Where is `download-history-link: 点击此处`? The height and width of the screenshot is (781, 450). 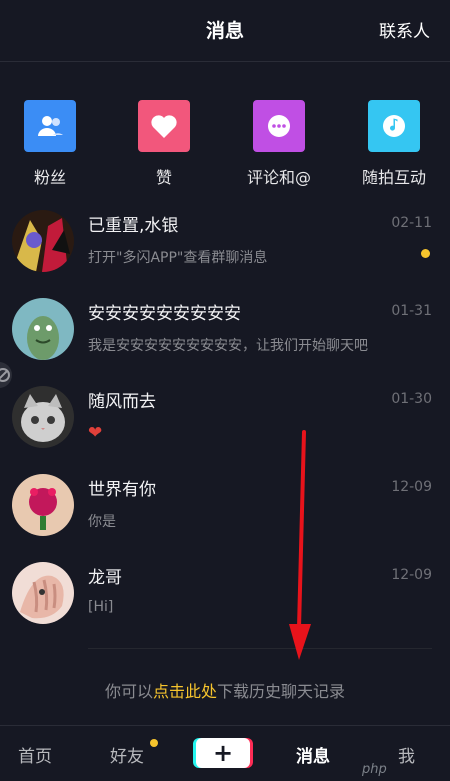 download-history-link: 点击此处 is located at coordinates (185, 691).